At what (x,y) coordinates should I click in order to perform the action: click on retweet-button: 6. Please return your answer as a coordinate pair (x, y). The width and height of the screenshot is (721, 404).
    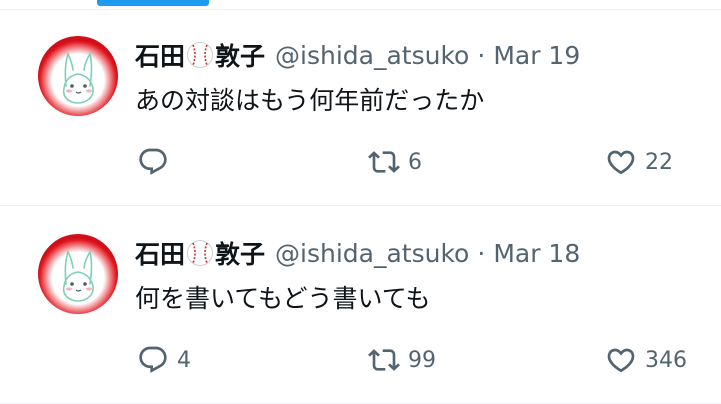
    Looking at the image, I should click on (395, 162).